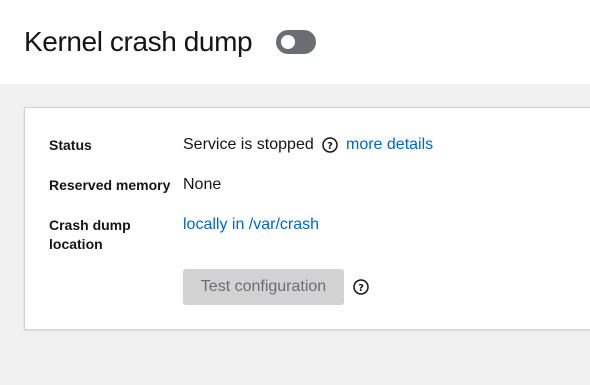 This screenshot has width=590, height=385. What do you see at coordinates (70, 145) in the screenshot?
I see `status-label: Status` at bounding box center [70, 145].